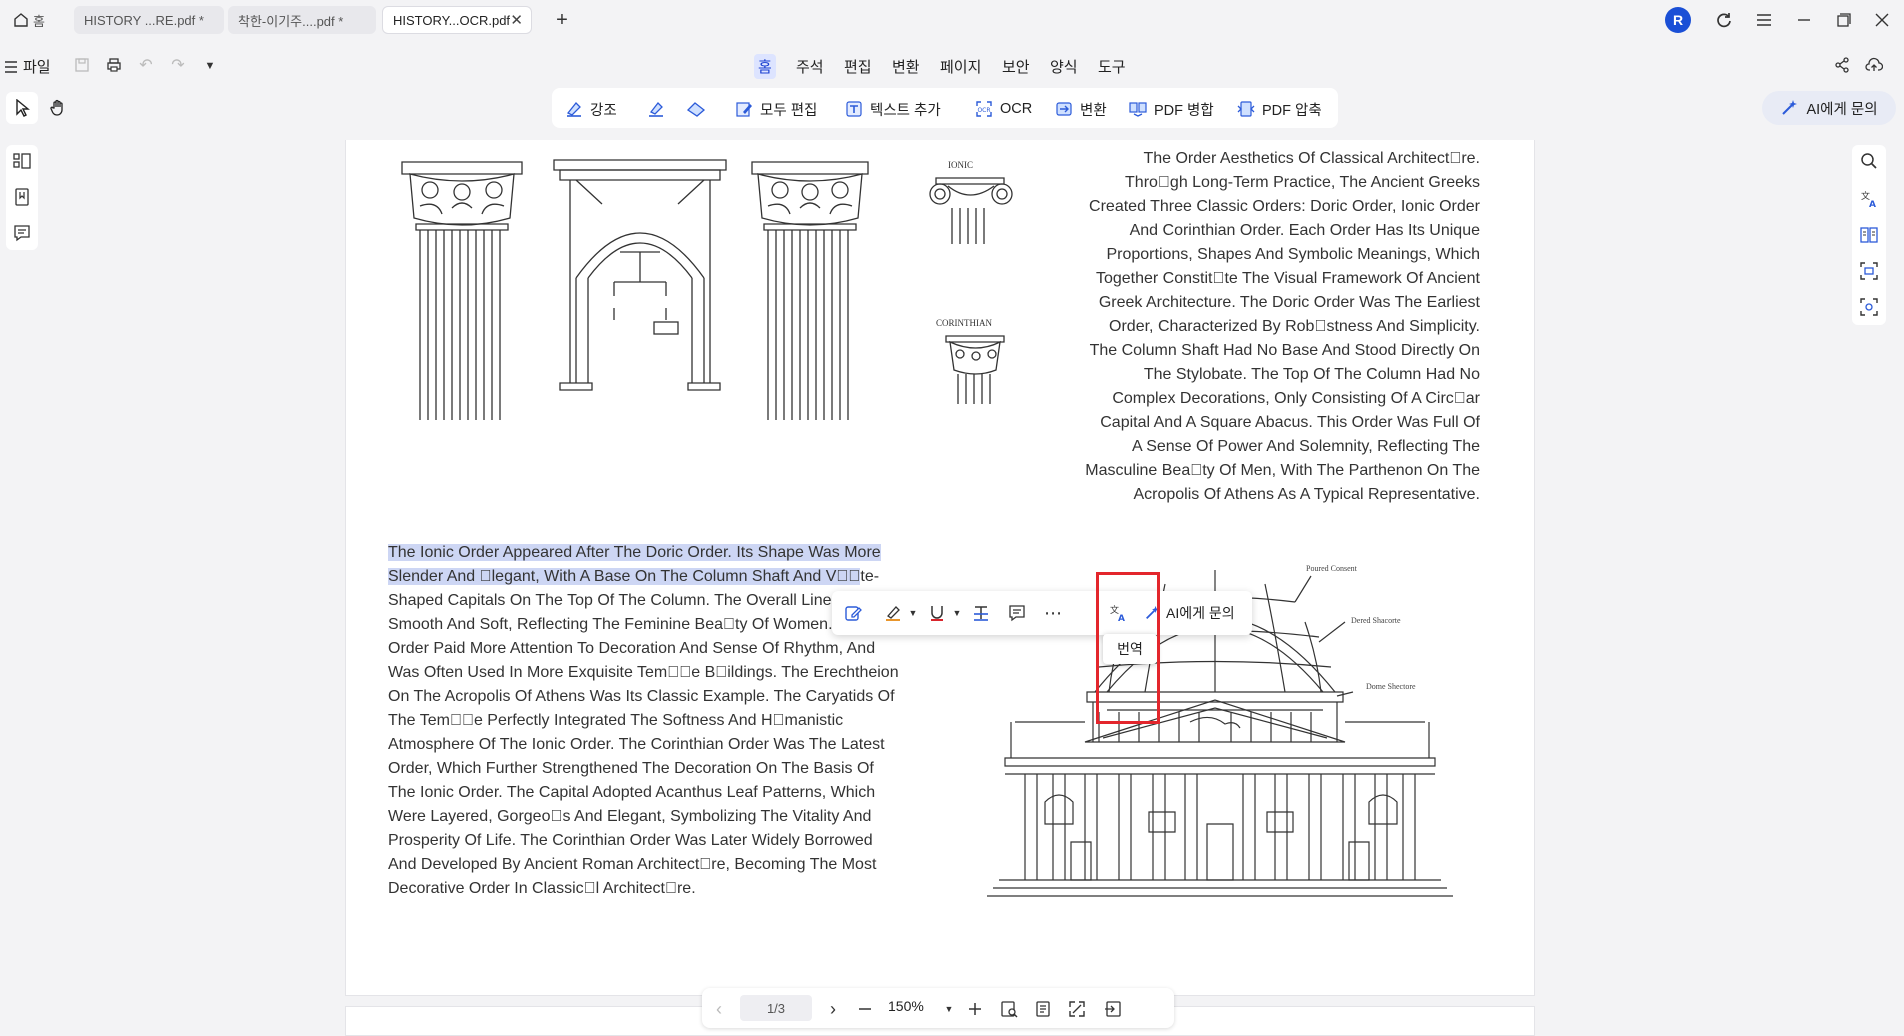 The height and width of the screenshot is (1036, 1904). Describe the element at coordinates (22, 233) in the screenshot. I see `comments-icon` at that location.